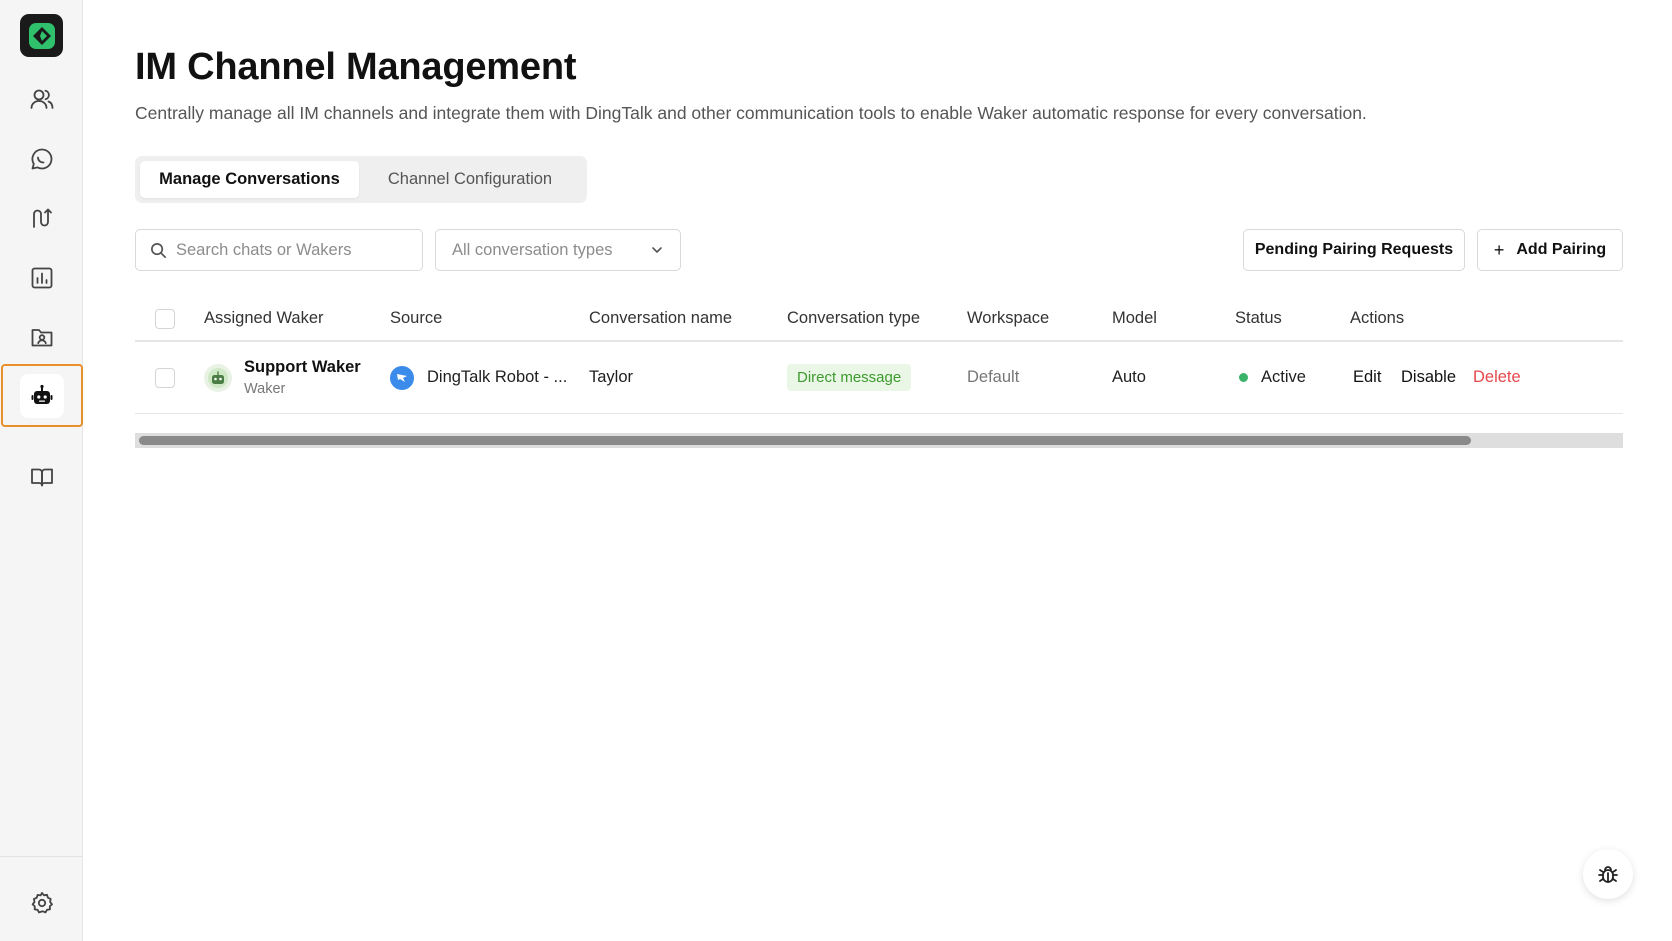 The height and width of the screenshot is (941, 1672). I want to click on select-all-checkbox, so click(165, 318).